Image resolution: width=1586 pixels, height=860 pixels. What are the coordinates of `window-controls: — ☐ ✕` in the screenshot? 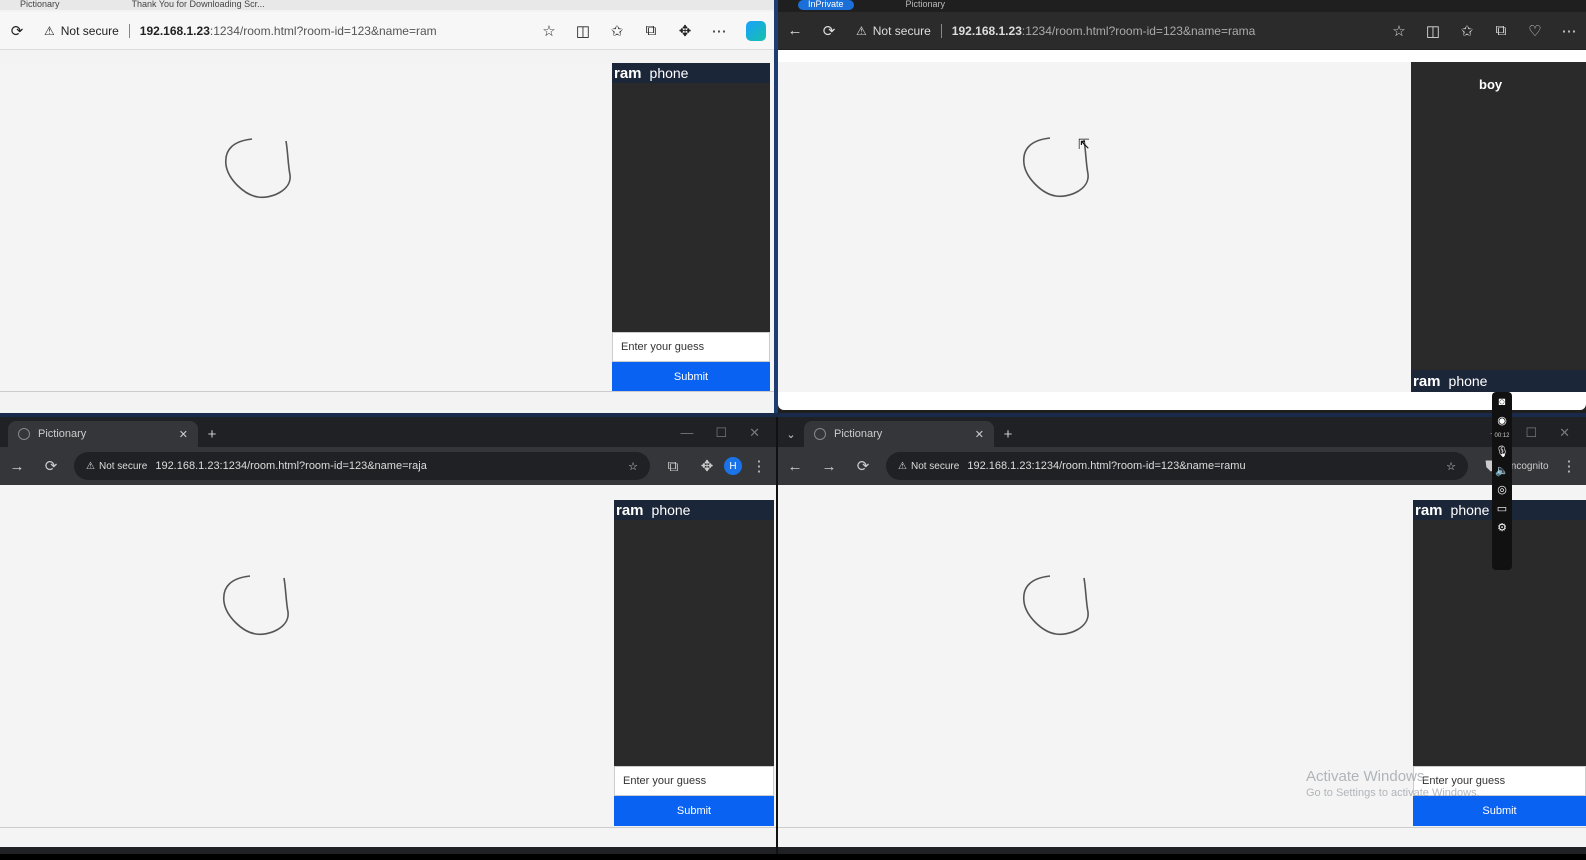 It's located at (728, 433).